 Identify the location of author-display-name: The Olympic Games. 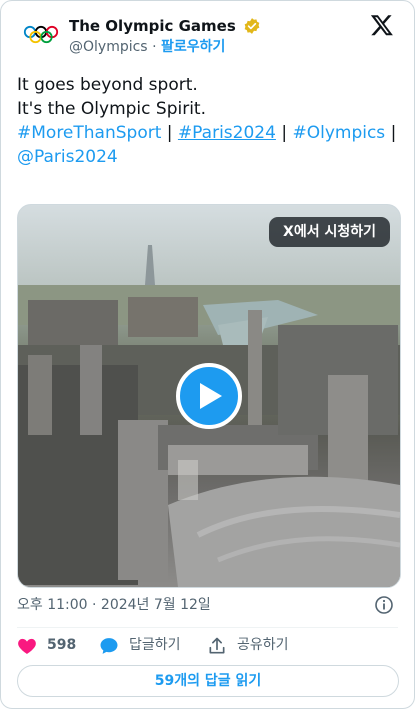
(152, 26).